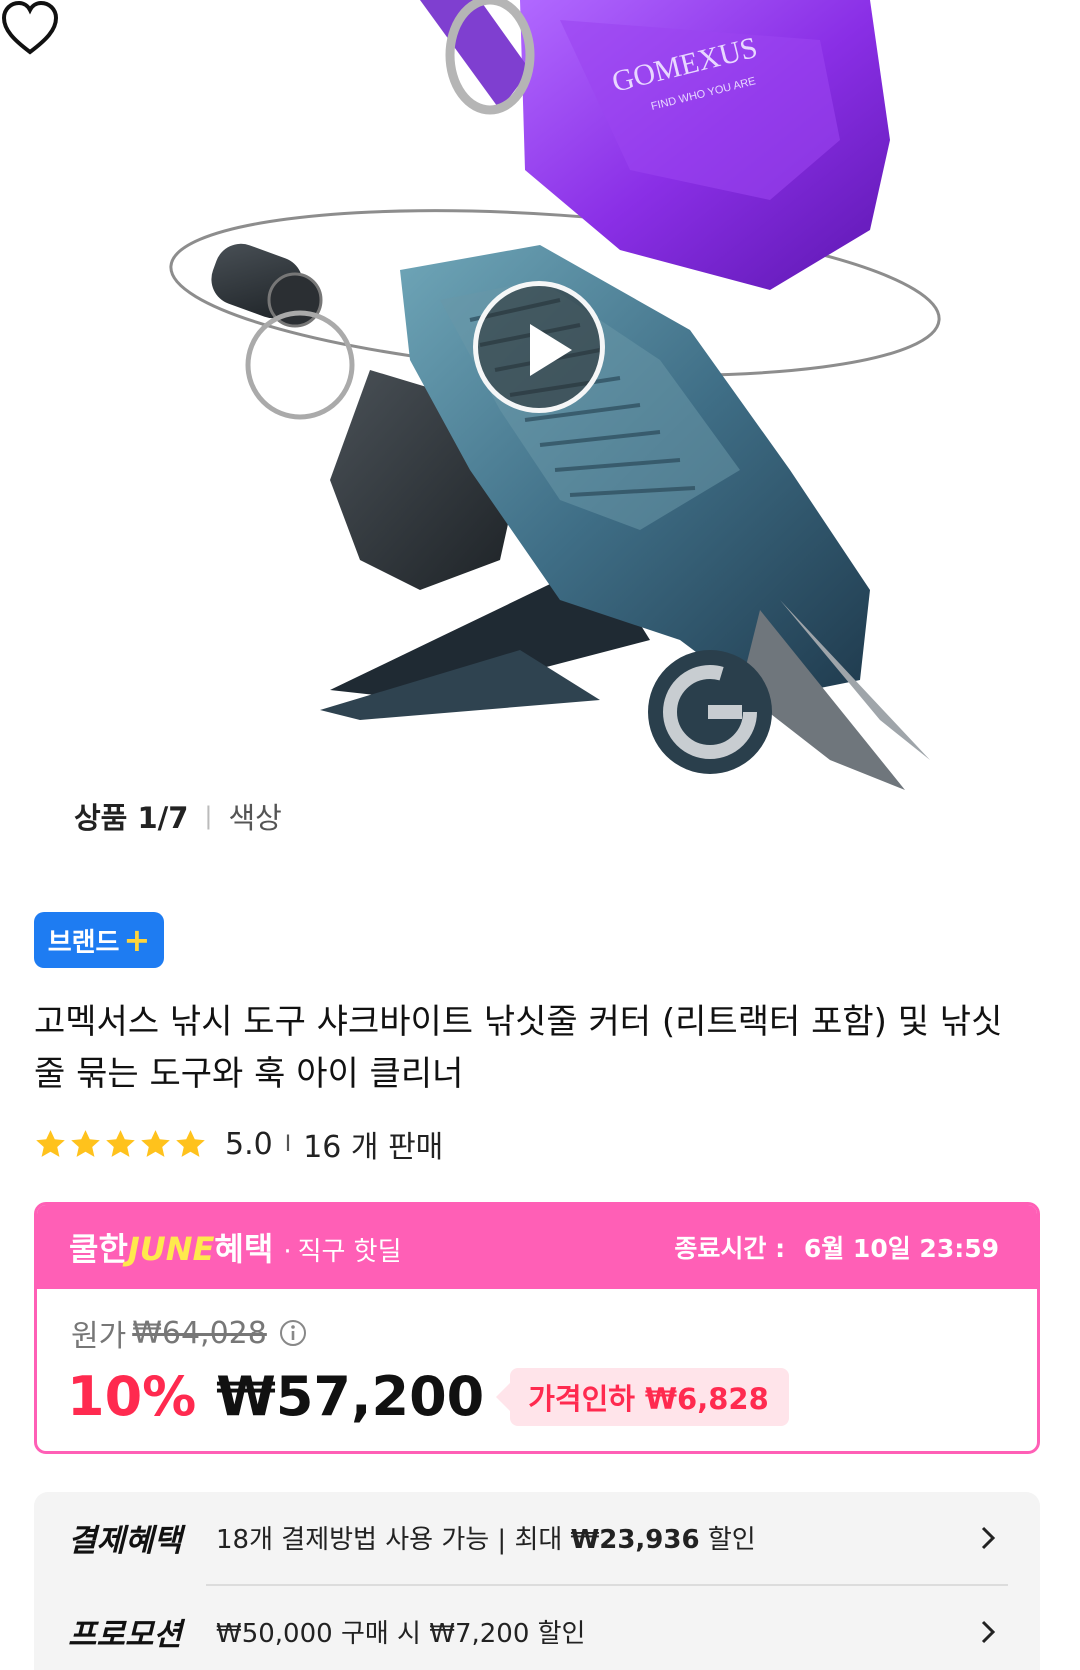 The image size is (1080, 1670). Describe the element at coordinates (551, 350) in the screenshot. I see `play-icon` at that location.